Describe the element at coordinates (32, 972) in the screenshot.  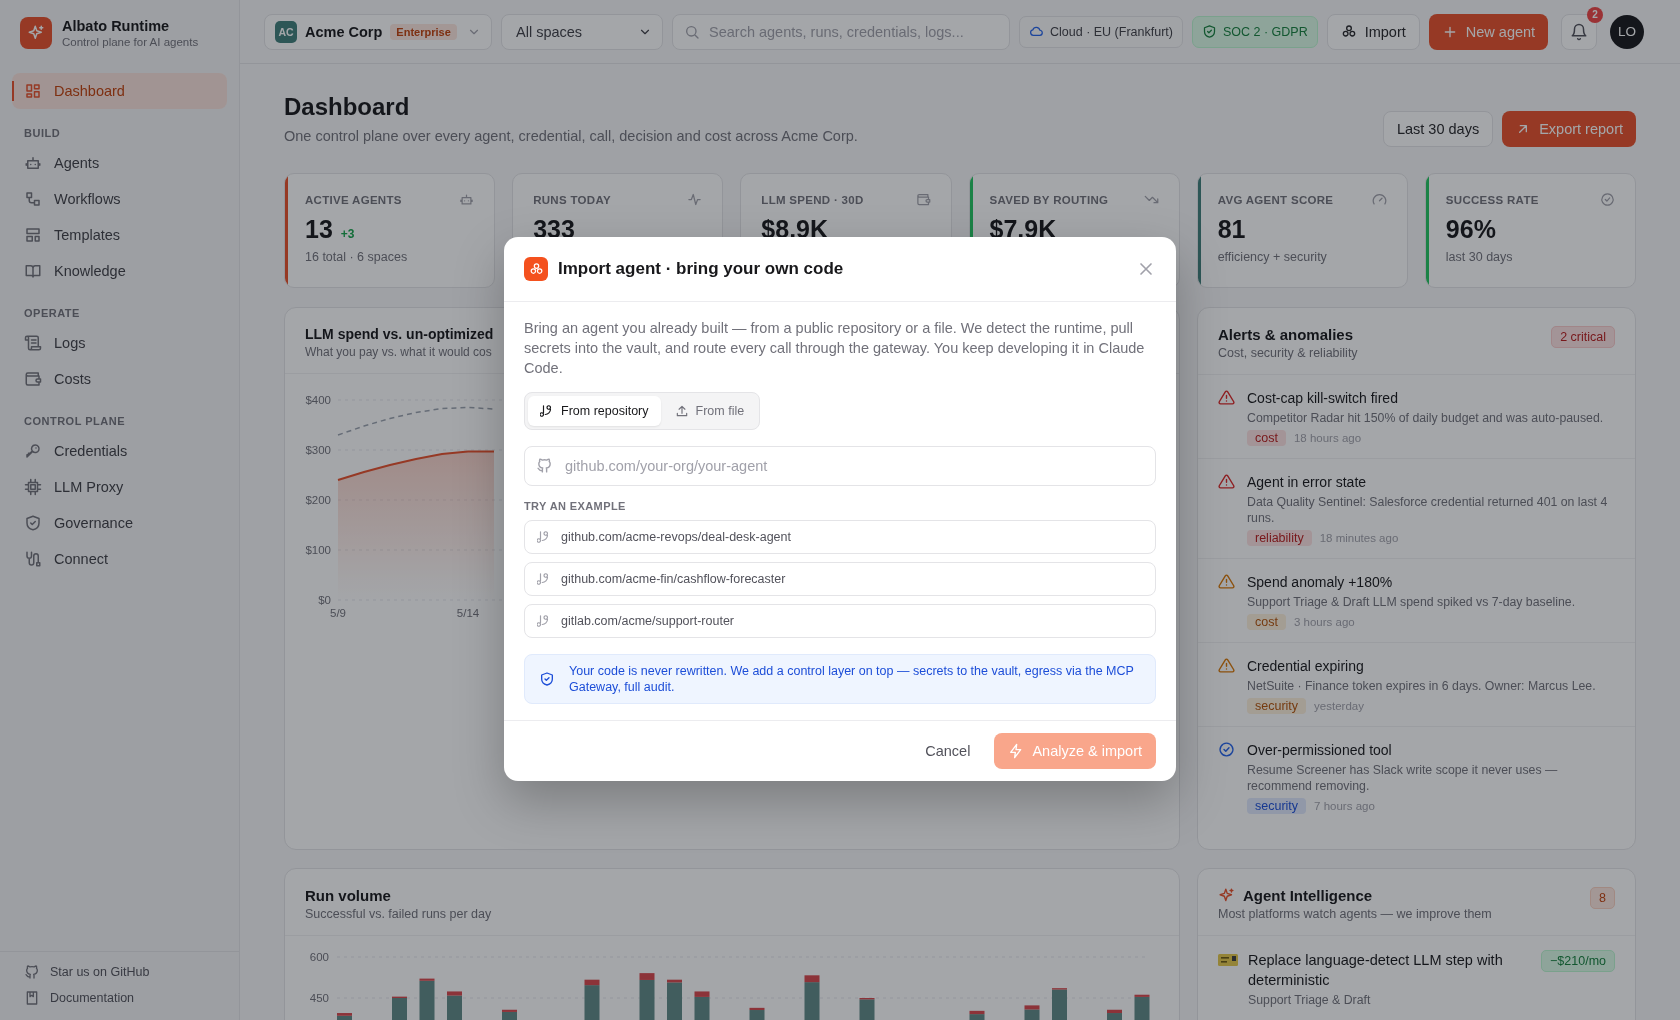
I see `github-icon` at that location.